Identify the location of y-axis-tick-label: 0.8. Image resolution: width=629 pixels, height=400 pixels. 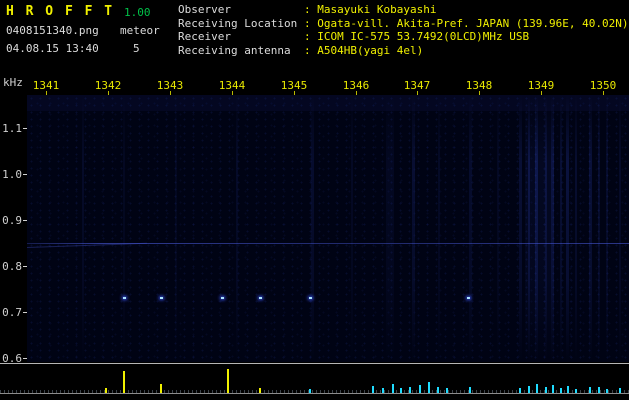
(12, 266).